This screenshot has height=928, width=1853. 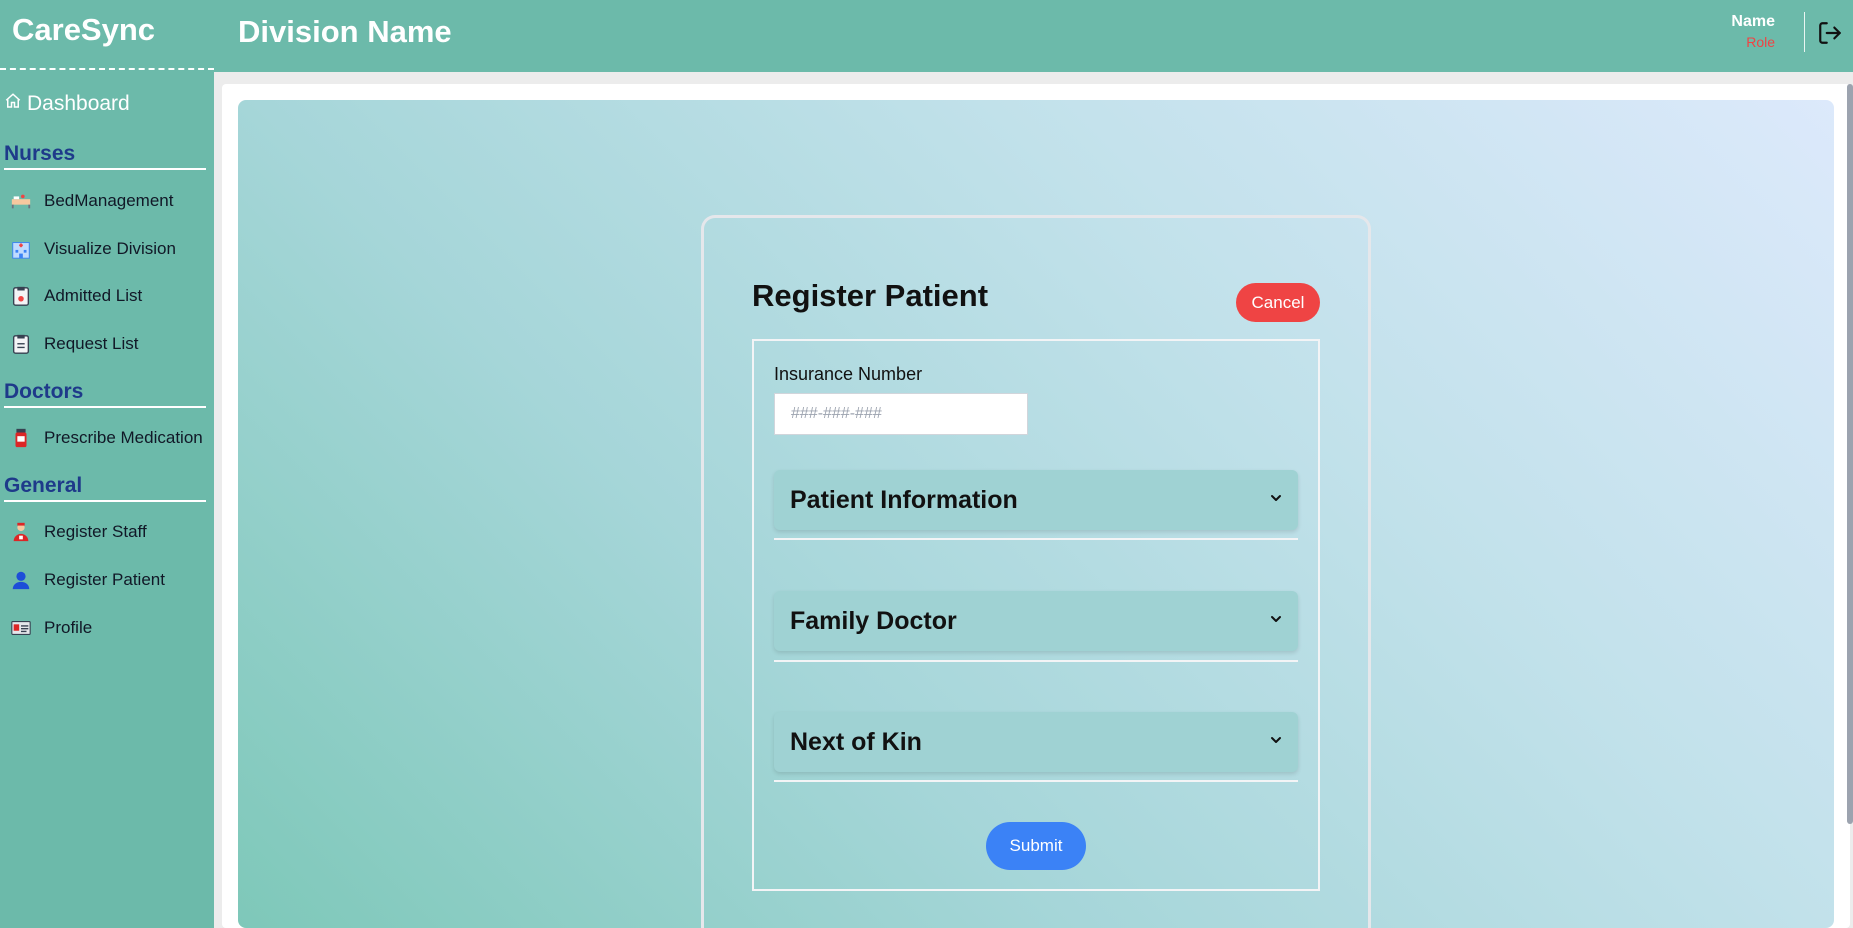 What do you see at coordinates (1753, 21) in the screenshot?
I see `user-name: Name` at bounding box center [1753, 21].